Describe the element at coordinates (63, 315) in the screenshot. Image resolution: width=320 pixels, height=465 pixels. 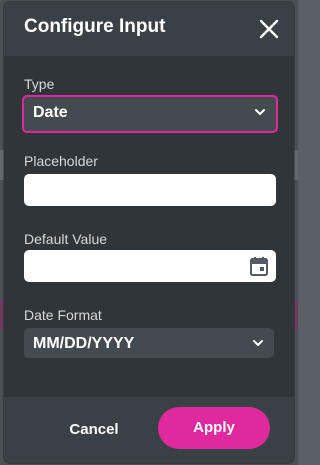
I see `date-format-label: Date Format` at that location.